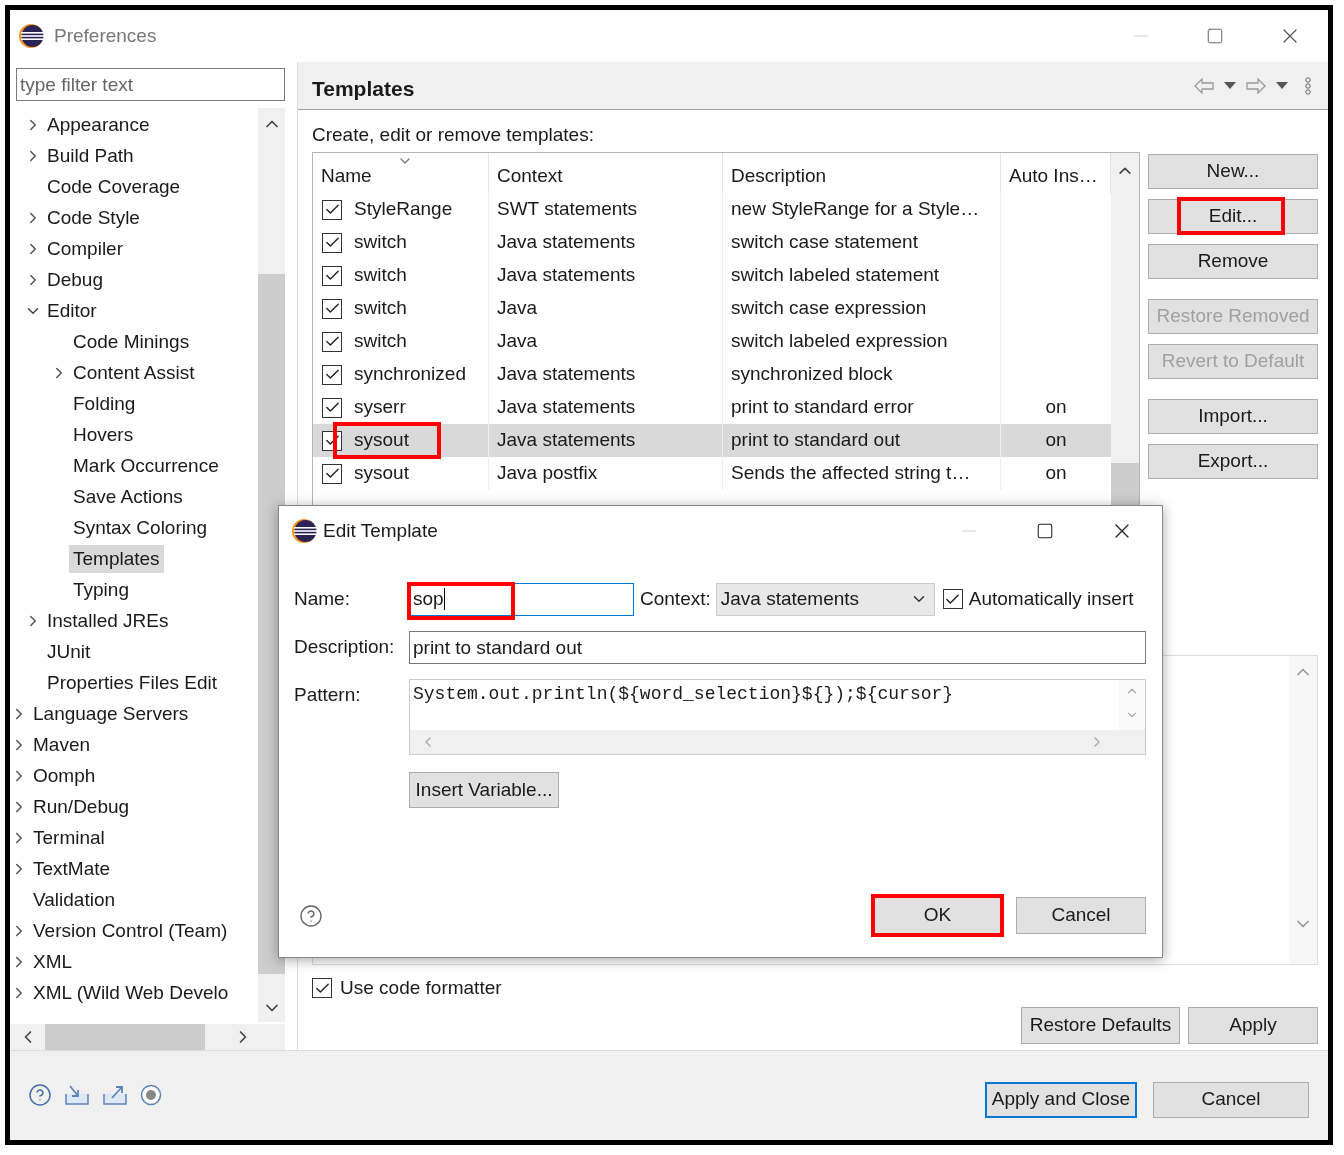 The image size is (1344, 1155). What do you see at coordinates (1056, 407) in the screenshot?
I see `table-cell-text: on` at bounding box center [1056, 407].